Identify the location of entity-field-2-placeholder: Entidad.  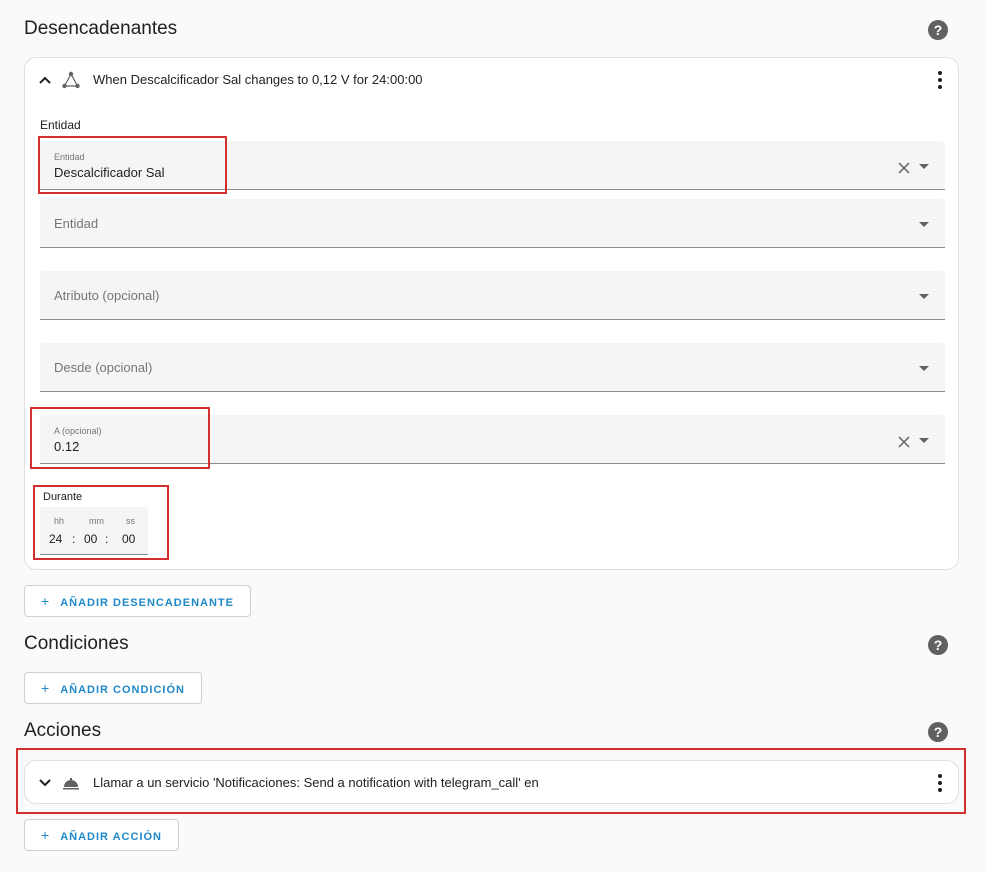
(76, 223).